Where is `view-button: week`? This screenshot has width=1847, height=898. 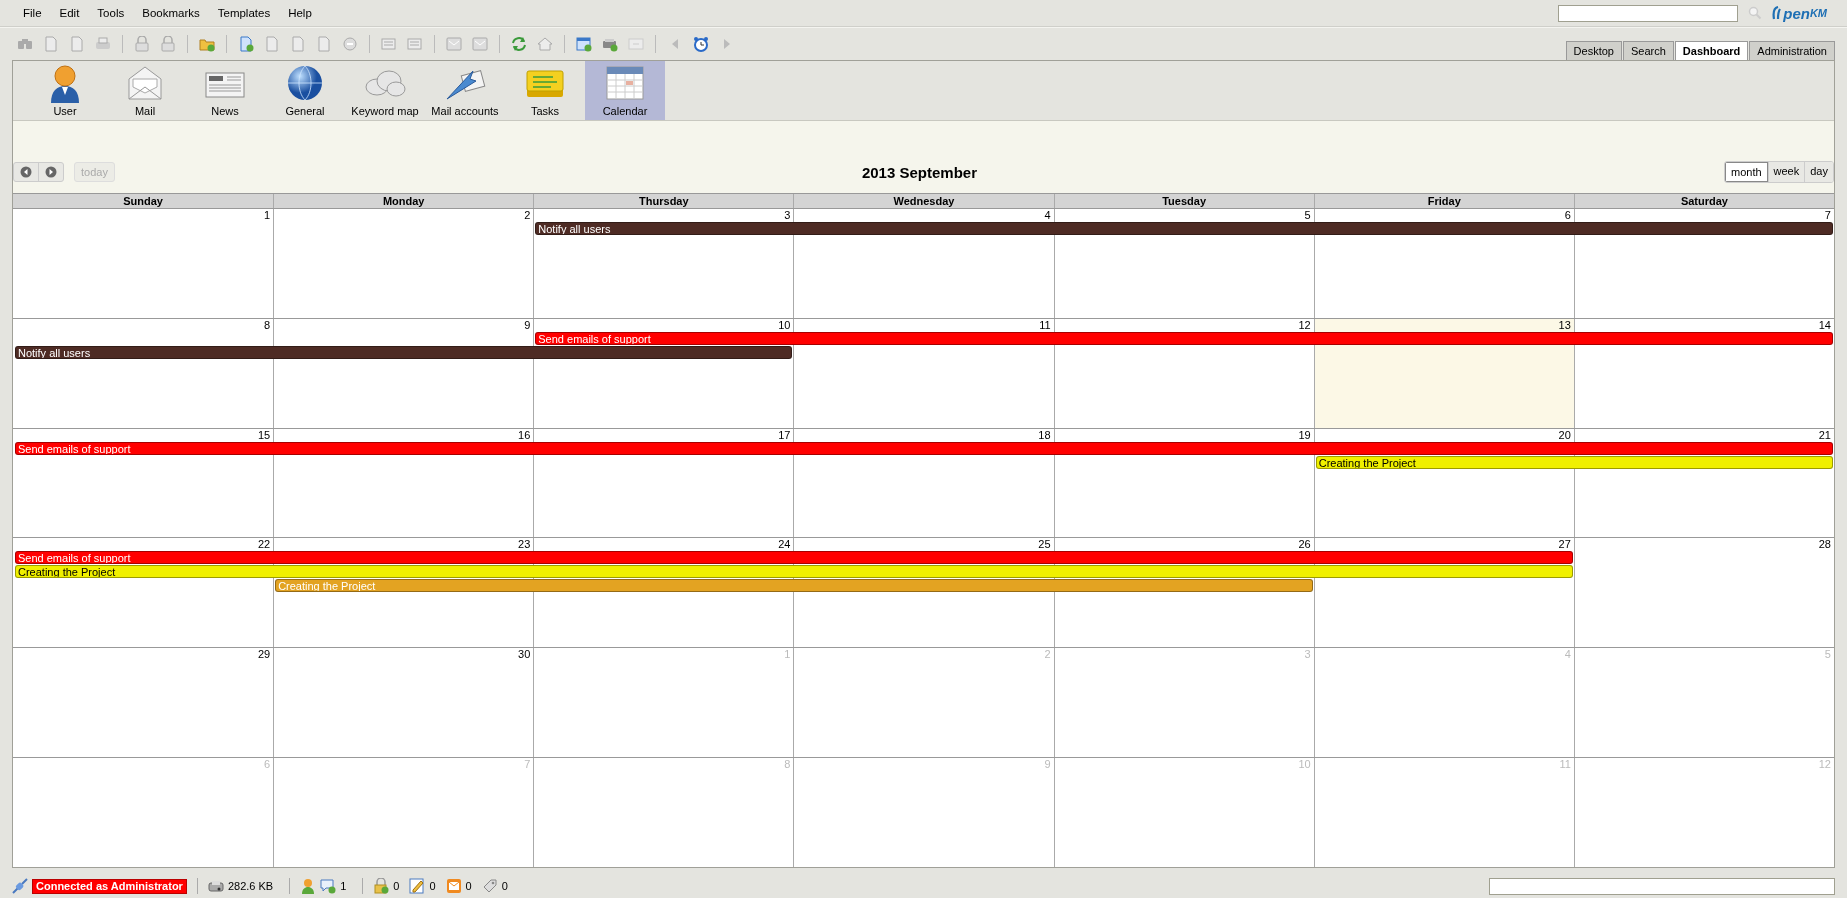
view-button: week is located at coordinates (1786, 172).